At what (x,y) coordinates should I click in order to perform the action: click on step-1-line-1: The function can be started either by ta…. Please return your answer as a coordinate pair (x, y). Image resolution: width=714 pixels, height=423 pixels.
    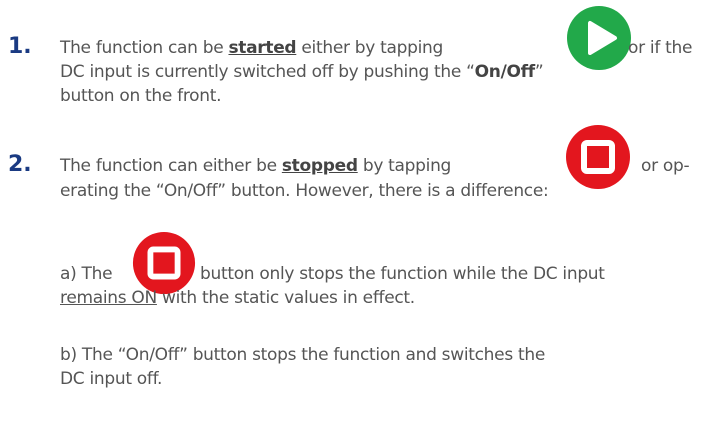
    Looking at the image, I should click on (251, 48).